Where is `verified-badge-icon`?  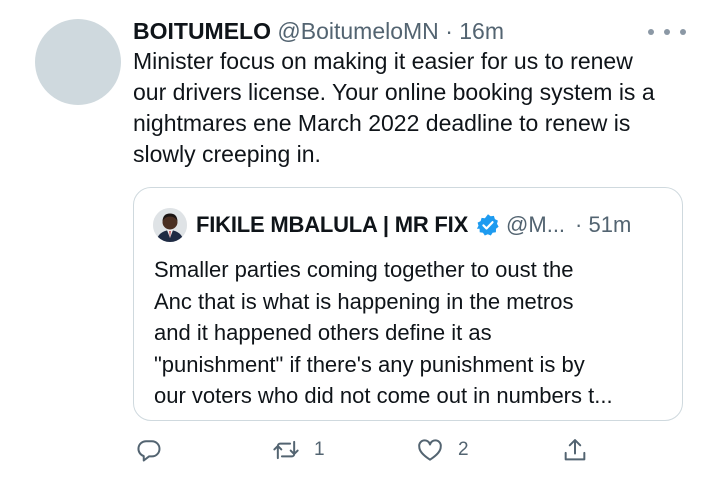
verified-badge-icon is located at coordinates (487, 225).